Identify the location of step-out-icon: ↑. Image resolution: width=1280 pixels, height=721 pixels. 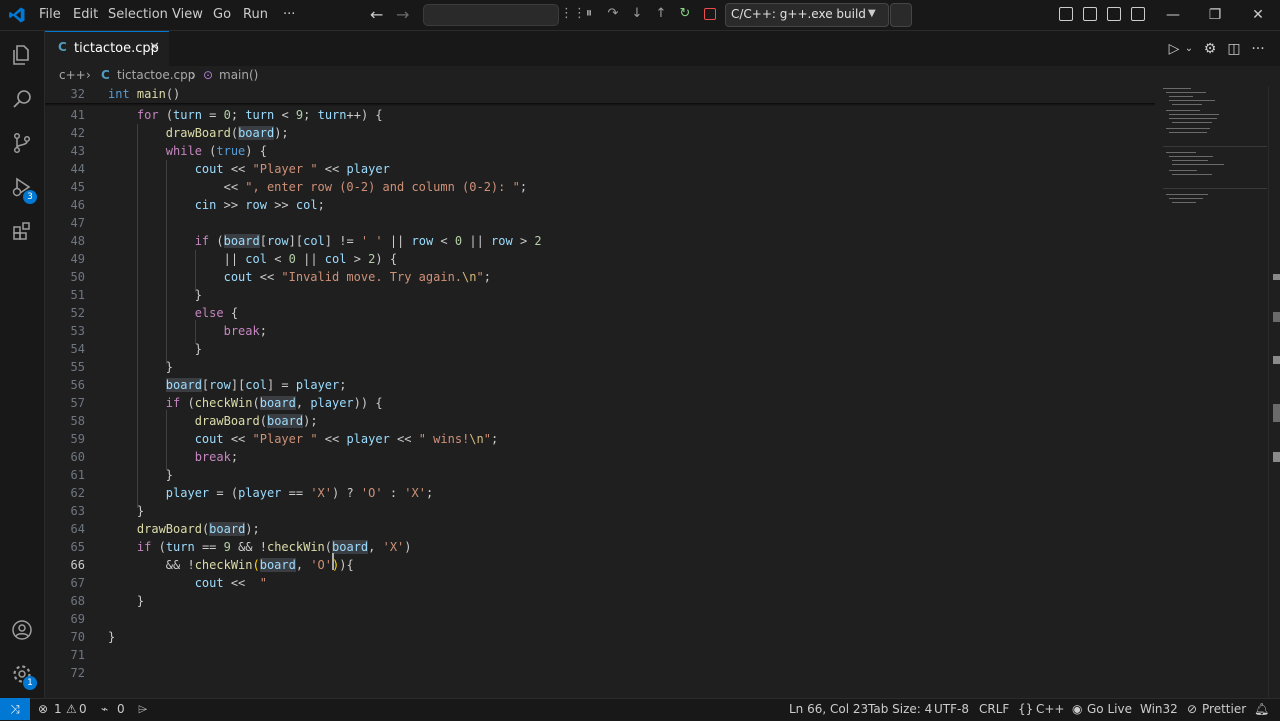
(661, 14).